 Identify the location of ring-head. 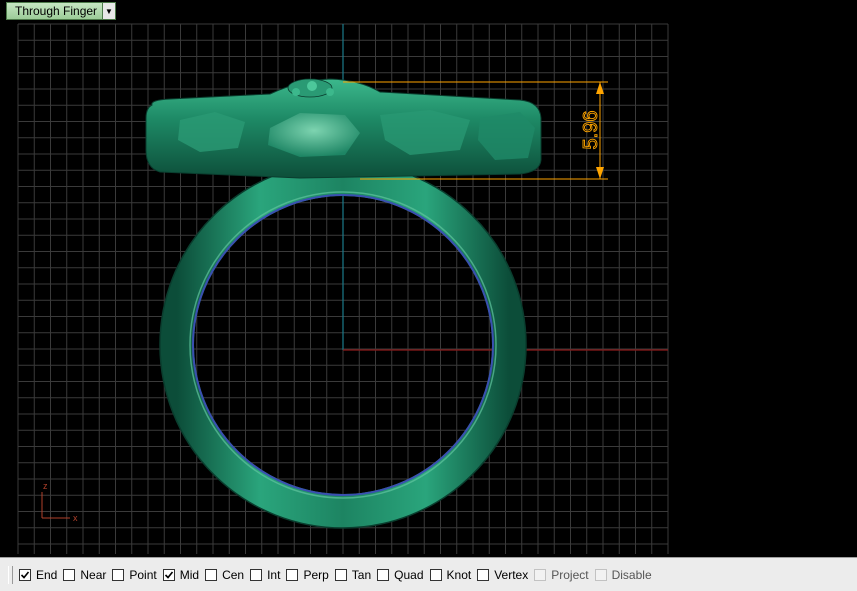
(343, 128).